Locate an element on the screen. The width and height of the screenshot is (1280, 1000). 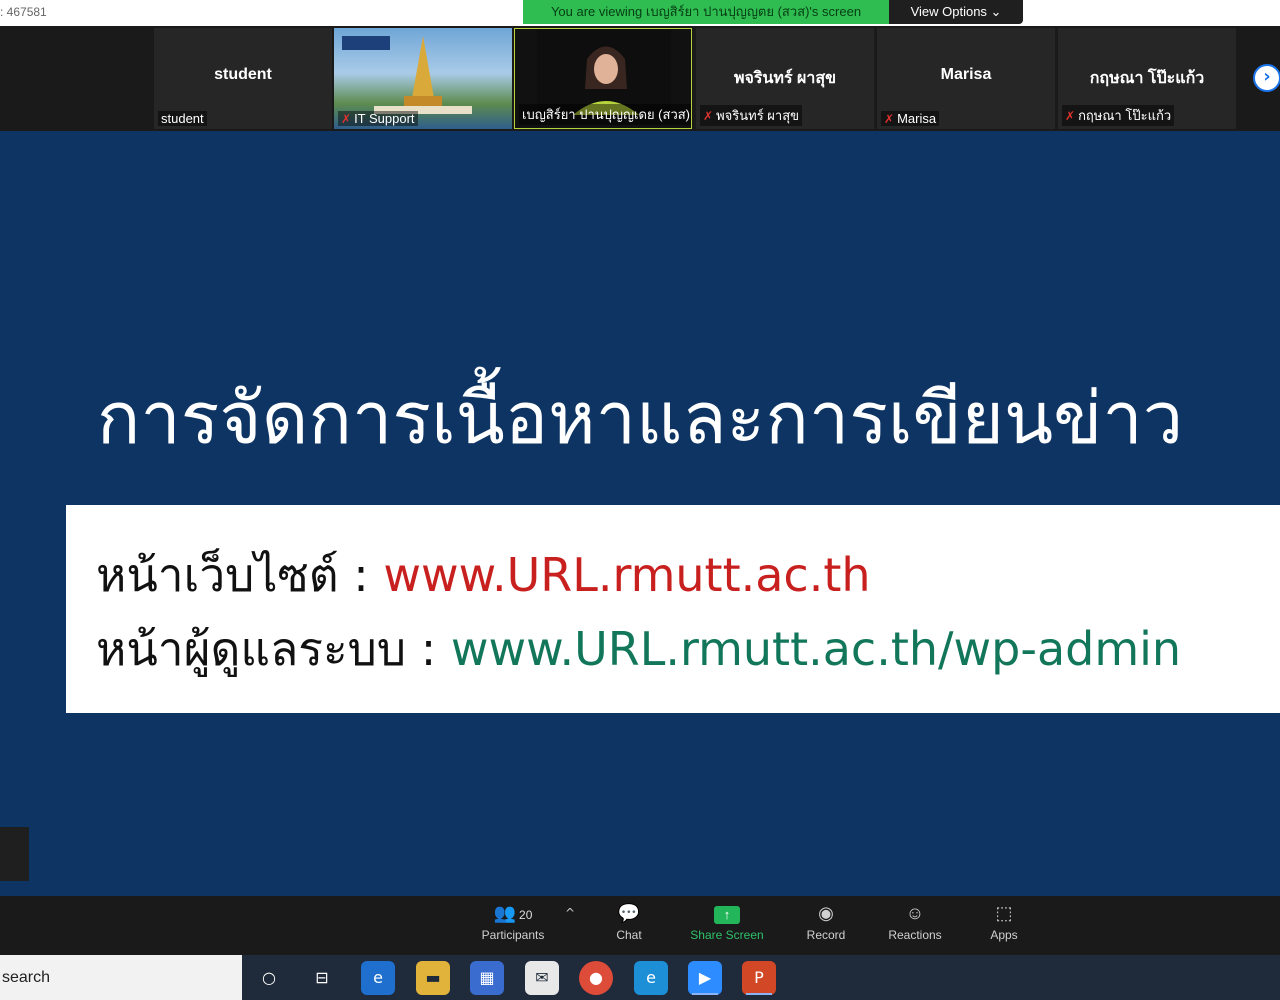
website-url: www.URL.rmutt.ac.th is located at coordinates (627, 575).